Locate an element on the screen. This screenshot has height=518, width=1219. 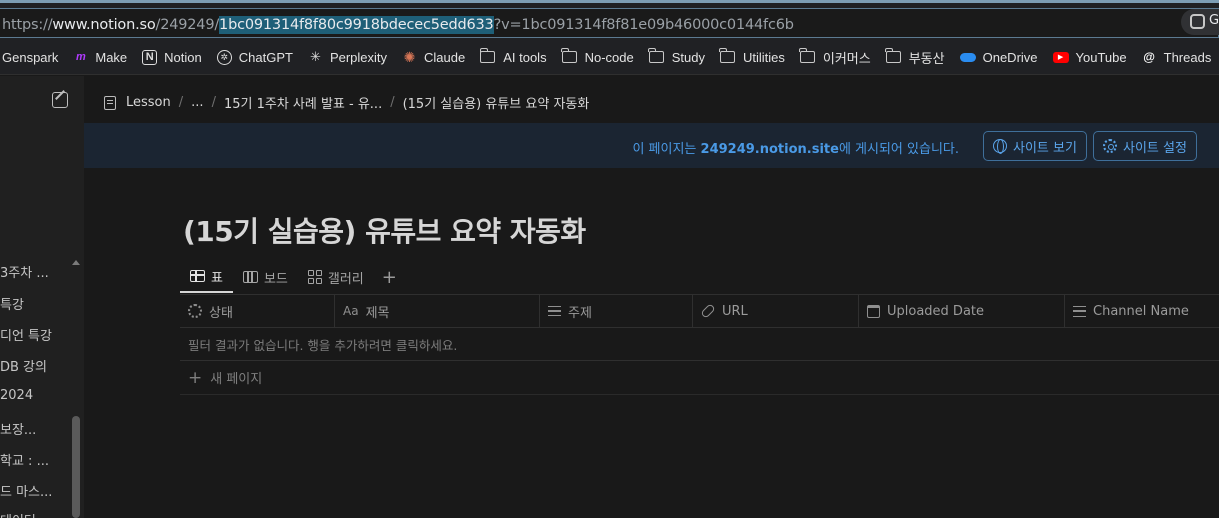
chatgpt-icon: ✲ is located at coordinates (224, 57).